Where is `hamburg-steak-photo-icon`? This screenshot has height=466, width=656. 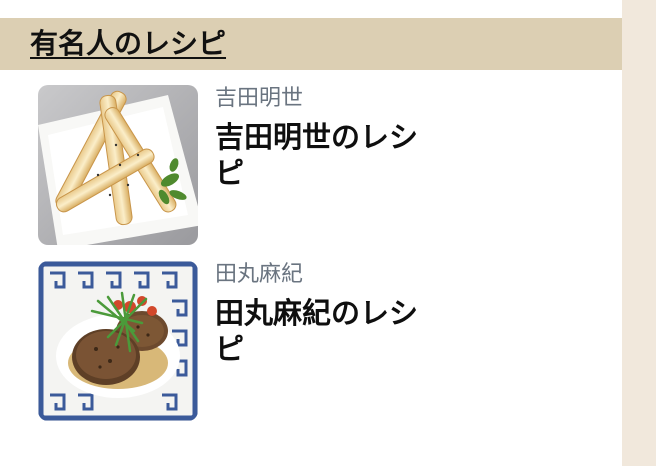 hamburg-steak-photo-icon is located at coordinates (118, 341).